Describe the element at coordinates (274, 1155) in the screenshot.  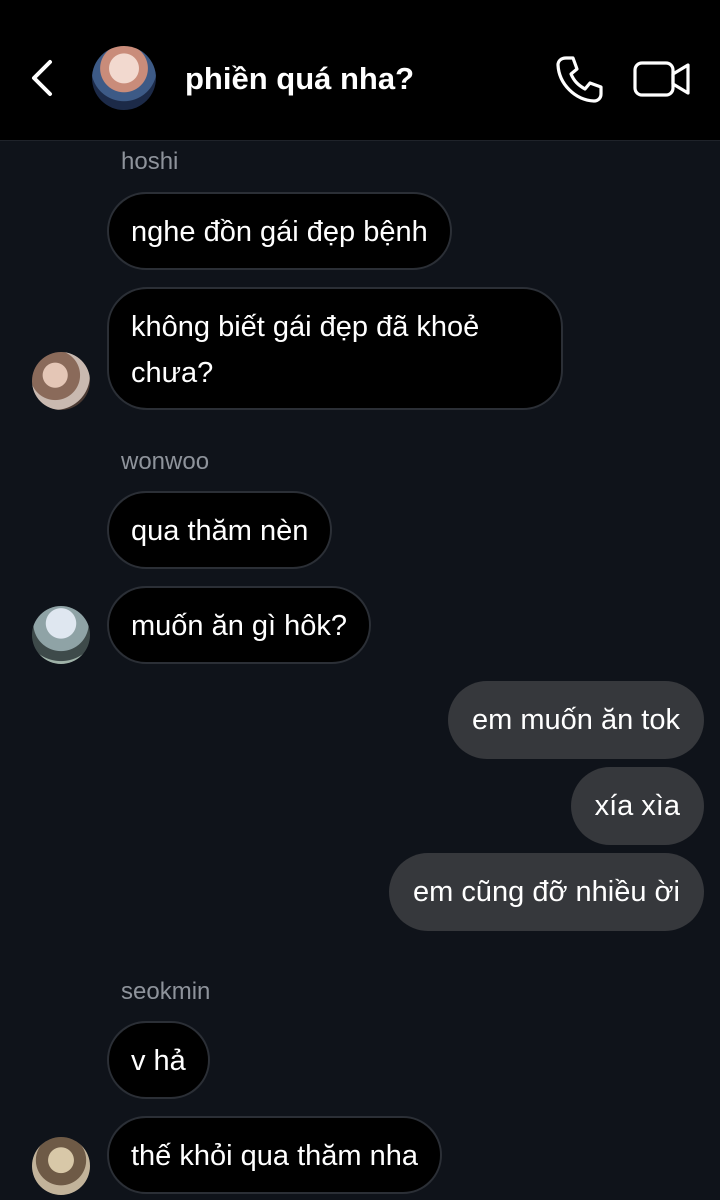
I see `message-bubble: thế khỏi qua thăm nha` at that location.